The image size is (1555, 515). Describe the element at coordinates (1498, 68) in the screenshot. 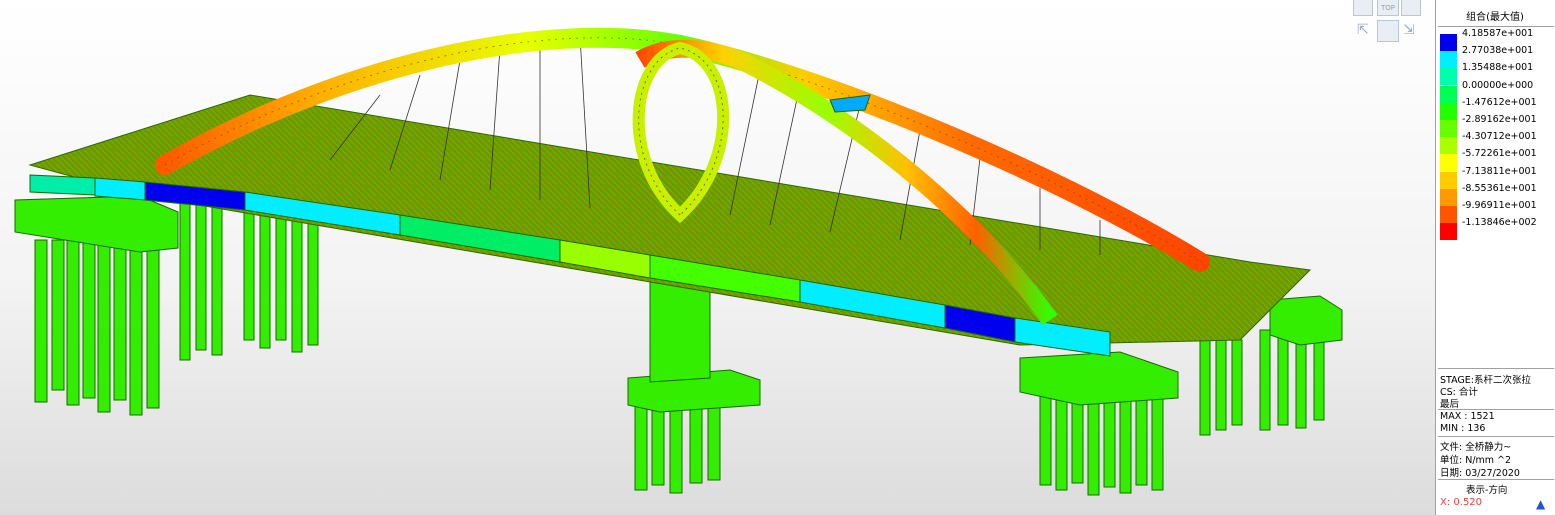

I see `legend-value: 1.35488e+001` at that location.